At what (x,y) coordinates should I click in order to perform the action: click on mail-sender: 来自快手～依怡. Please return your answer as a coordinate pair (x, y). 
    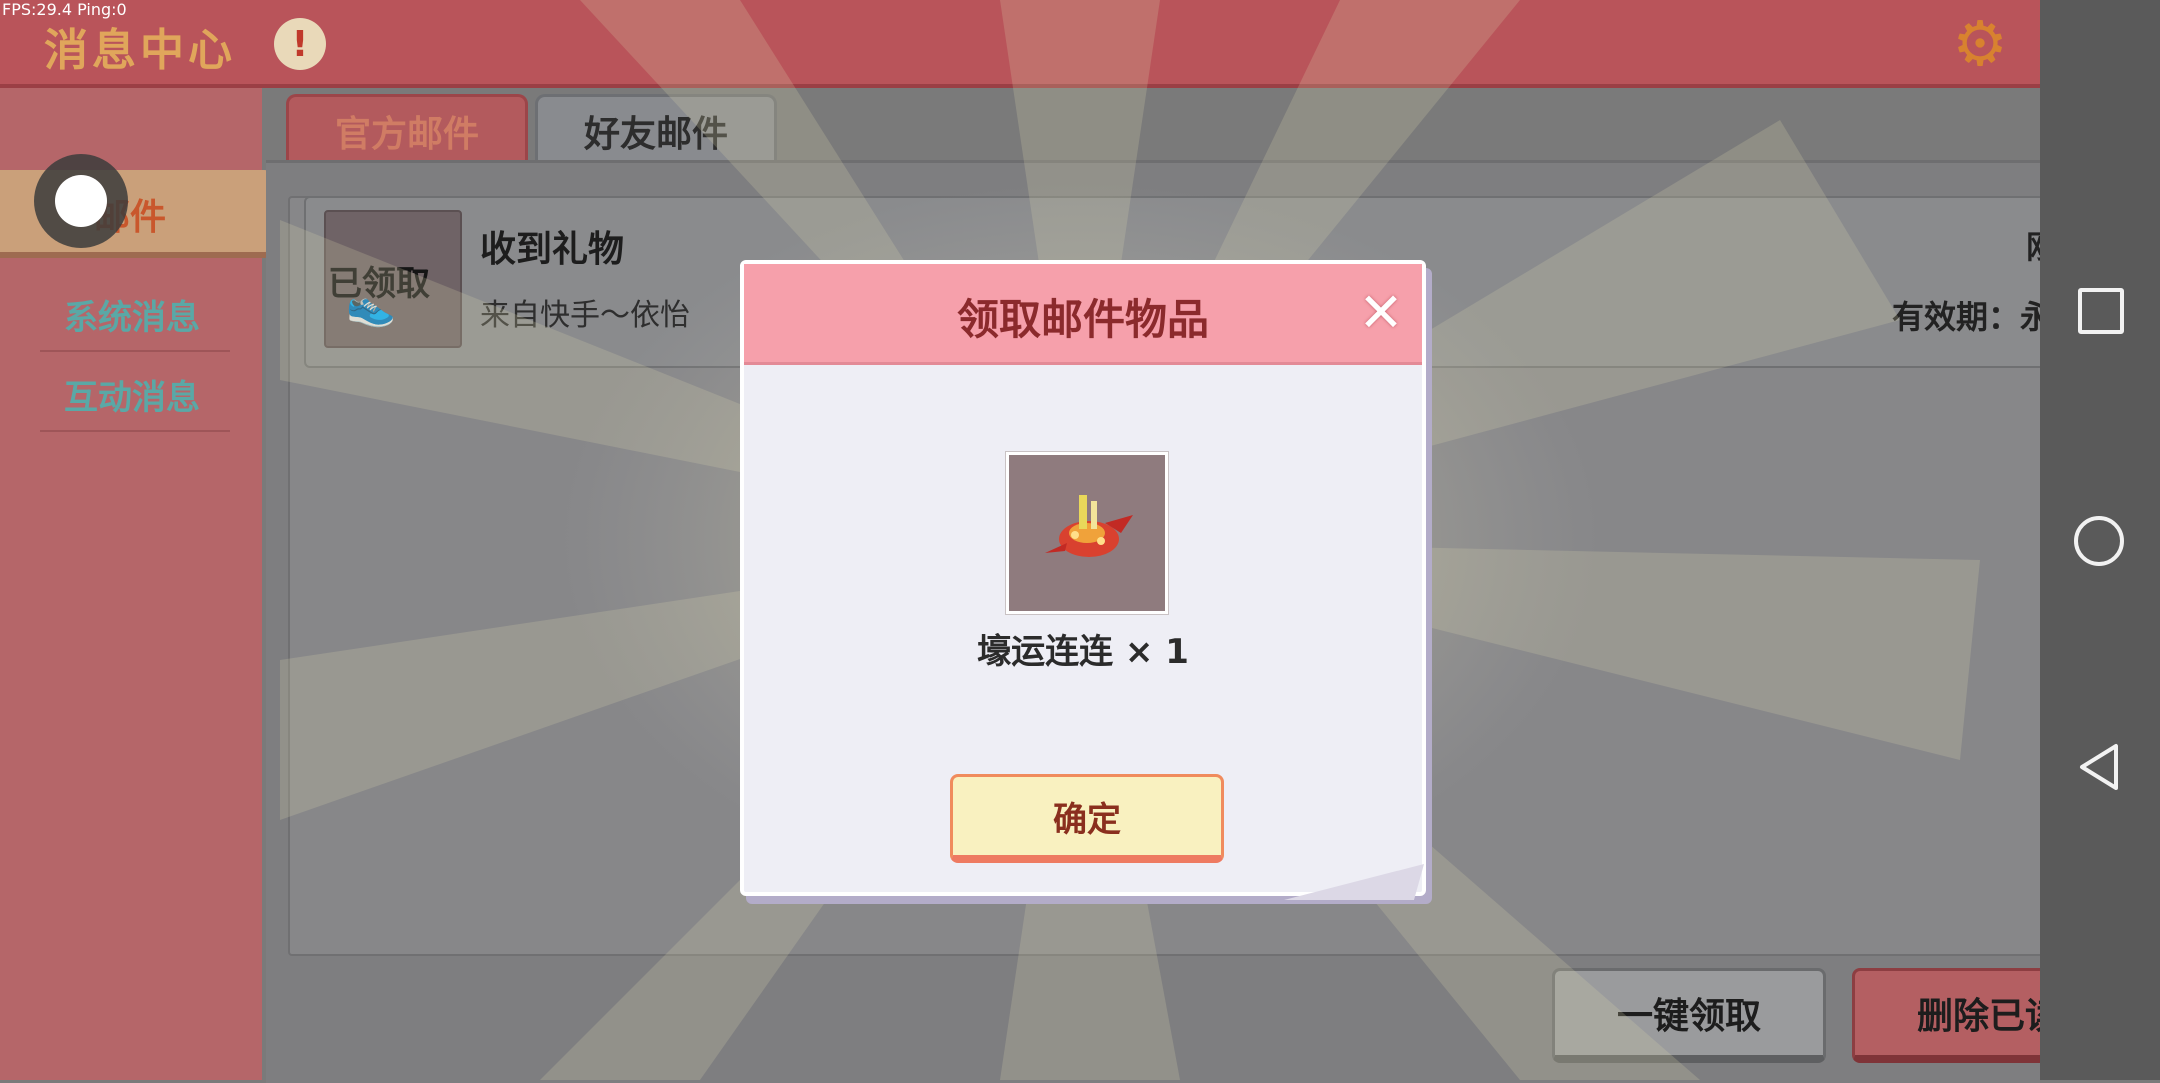
    Looking at the image, I should click on (585, 315).